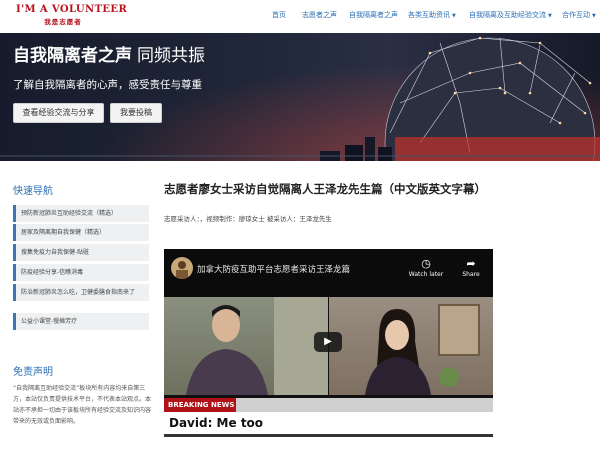  Describe the element at coordinates (273, 269) in the screenshot. I see `video-title: 加拿大防疫互助平台志愿者采访王泽龙篇` at that location.